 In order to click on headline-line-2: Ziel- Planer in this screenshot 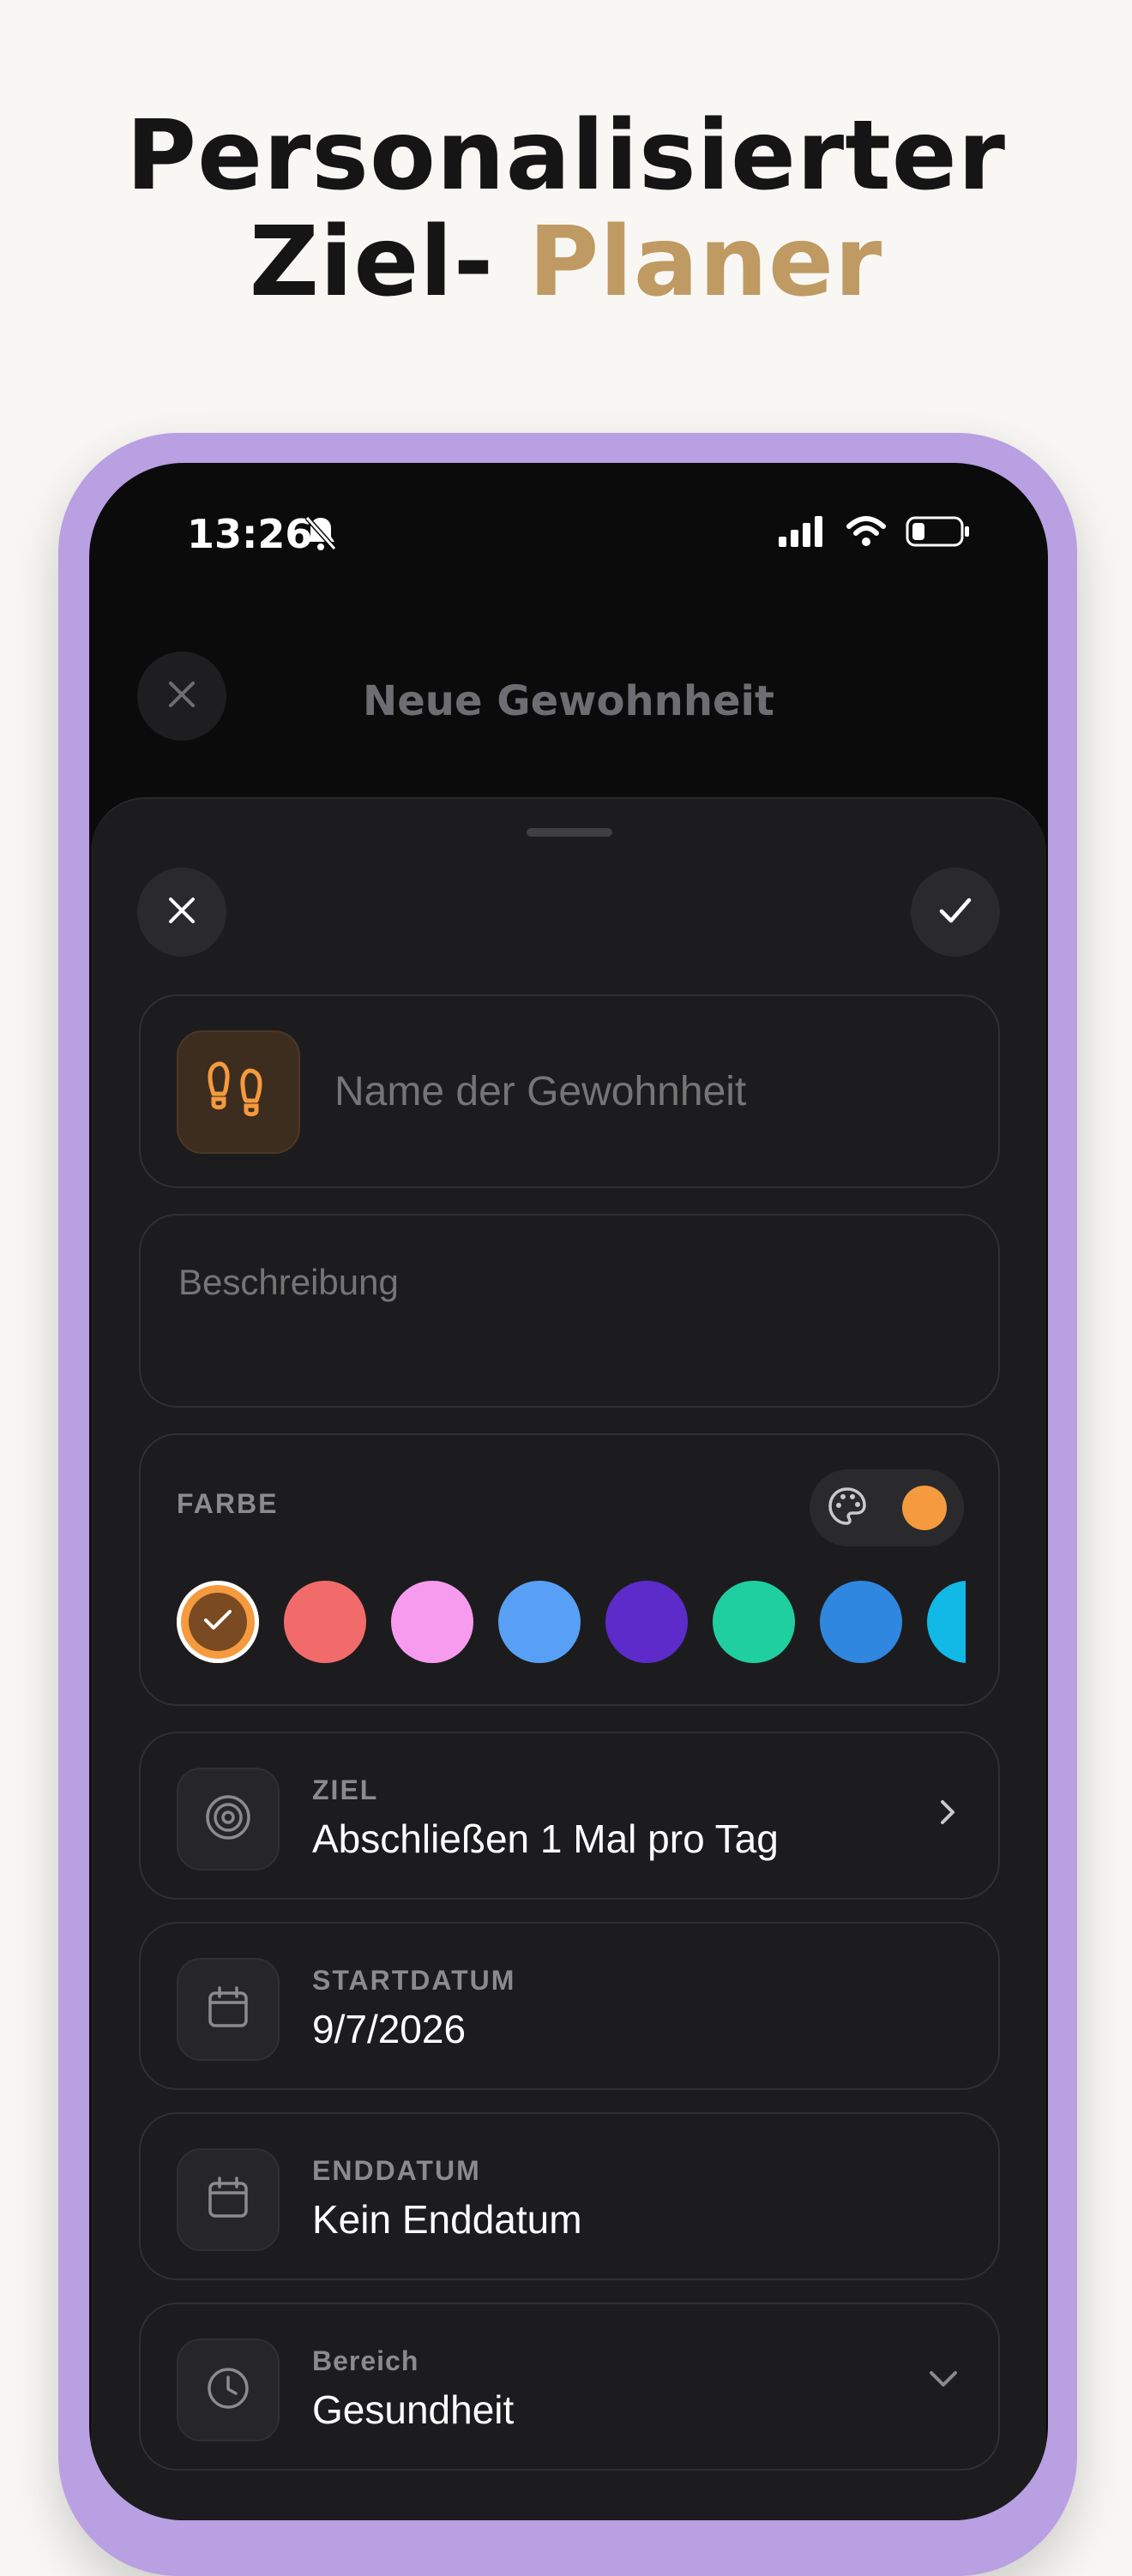, I will do `click(566, 262)`.